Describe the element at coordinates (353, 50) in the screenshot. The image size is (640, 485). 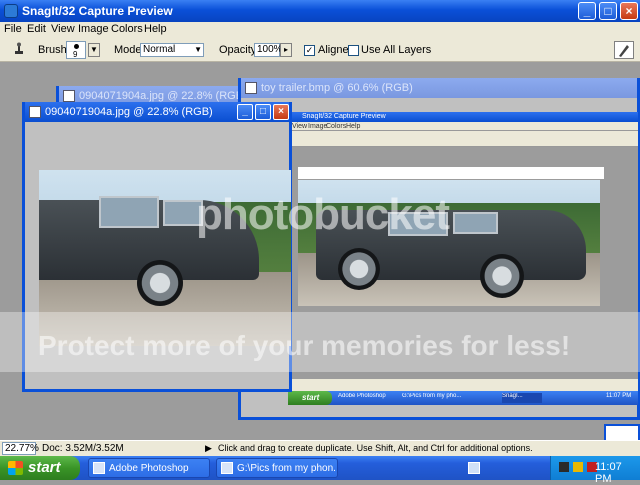
I see `use-all-layers-checkbox` at that location.